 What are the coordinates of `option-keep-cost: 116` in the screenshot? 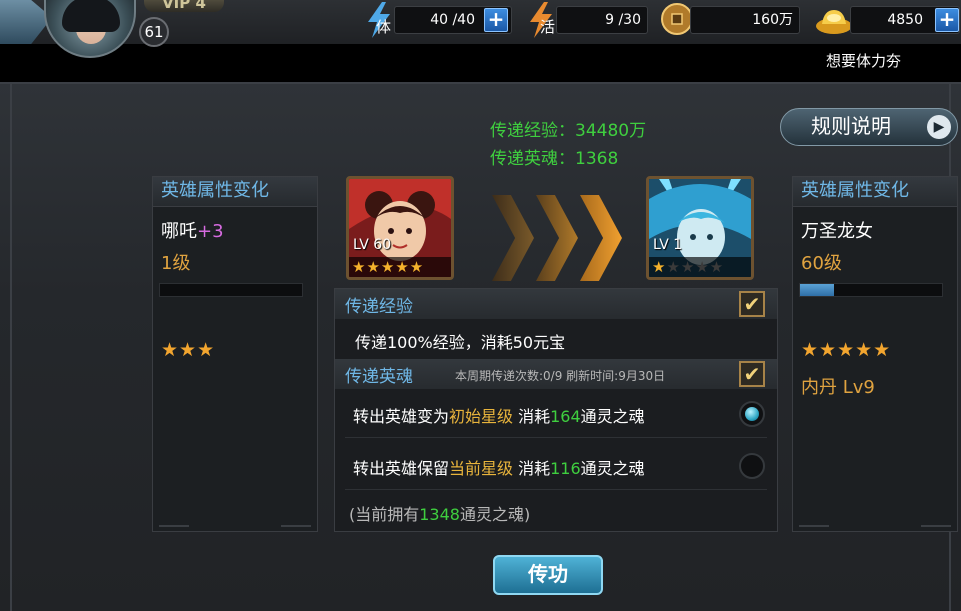 It's located at (565, 468).